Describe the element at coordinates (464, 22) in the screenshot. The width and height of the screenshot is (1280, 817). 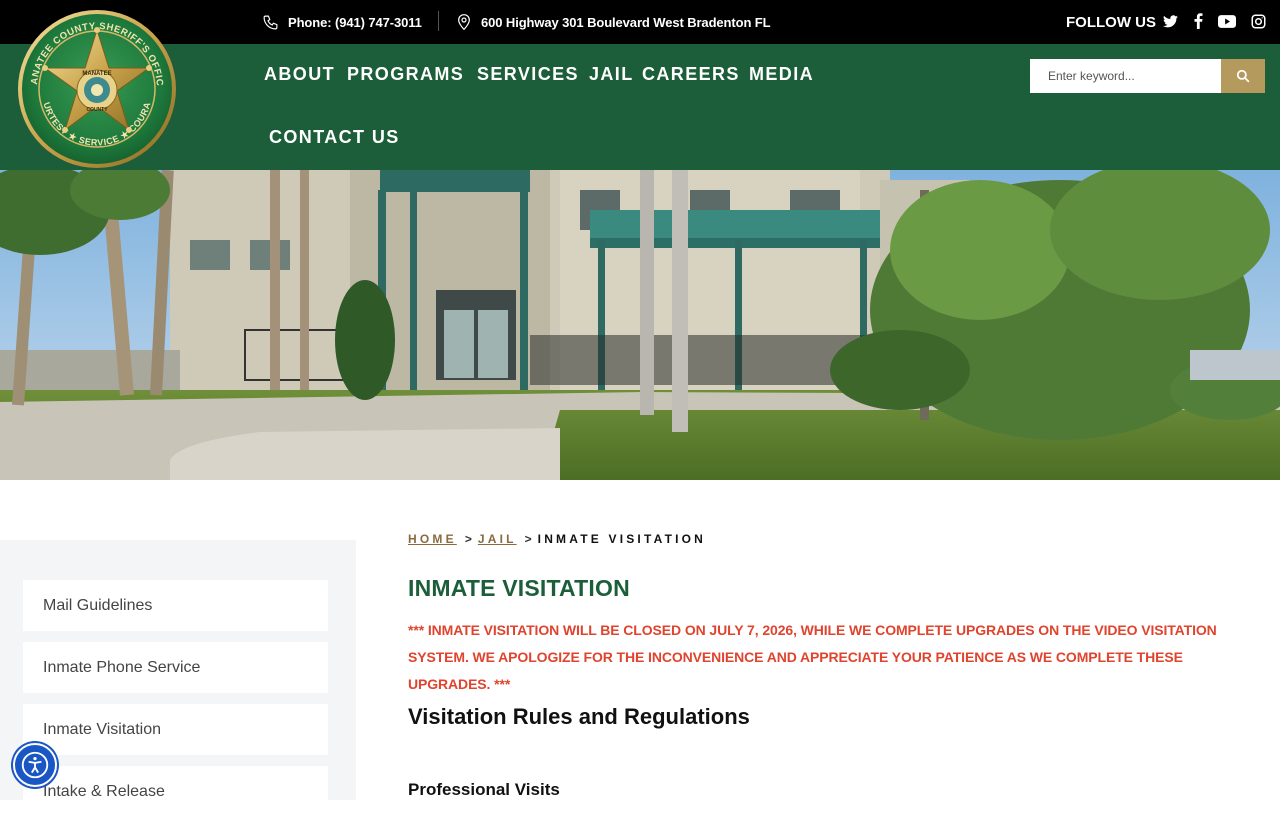
I see `map-pin-icon` at that location.